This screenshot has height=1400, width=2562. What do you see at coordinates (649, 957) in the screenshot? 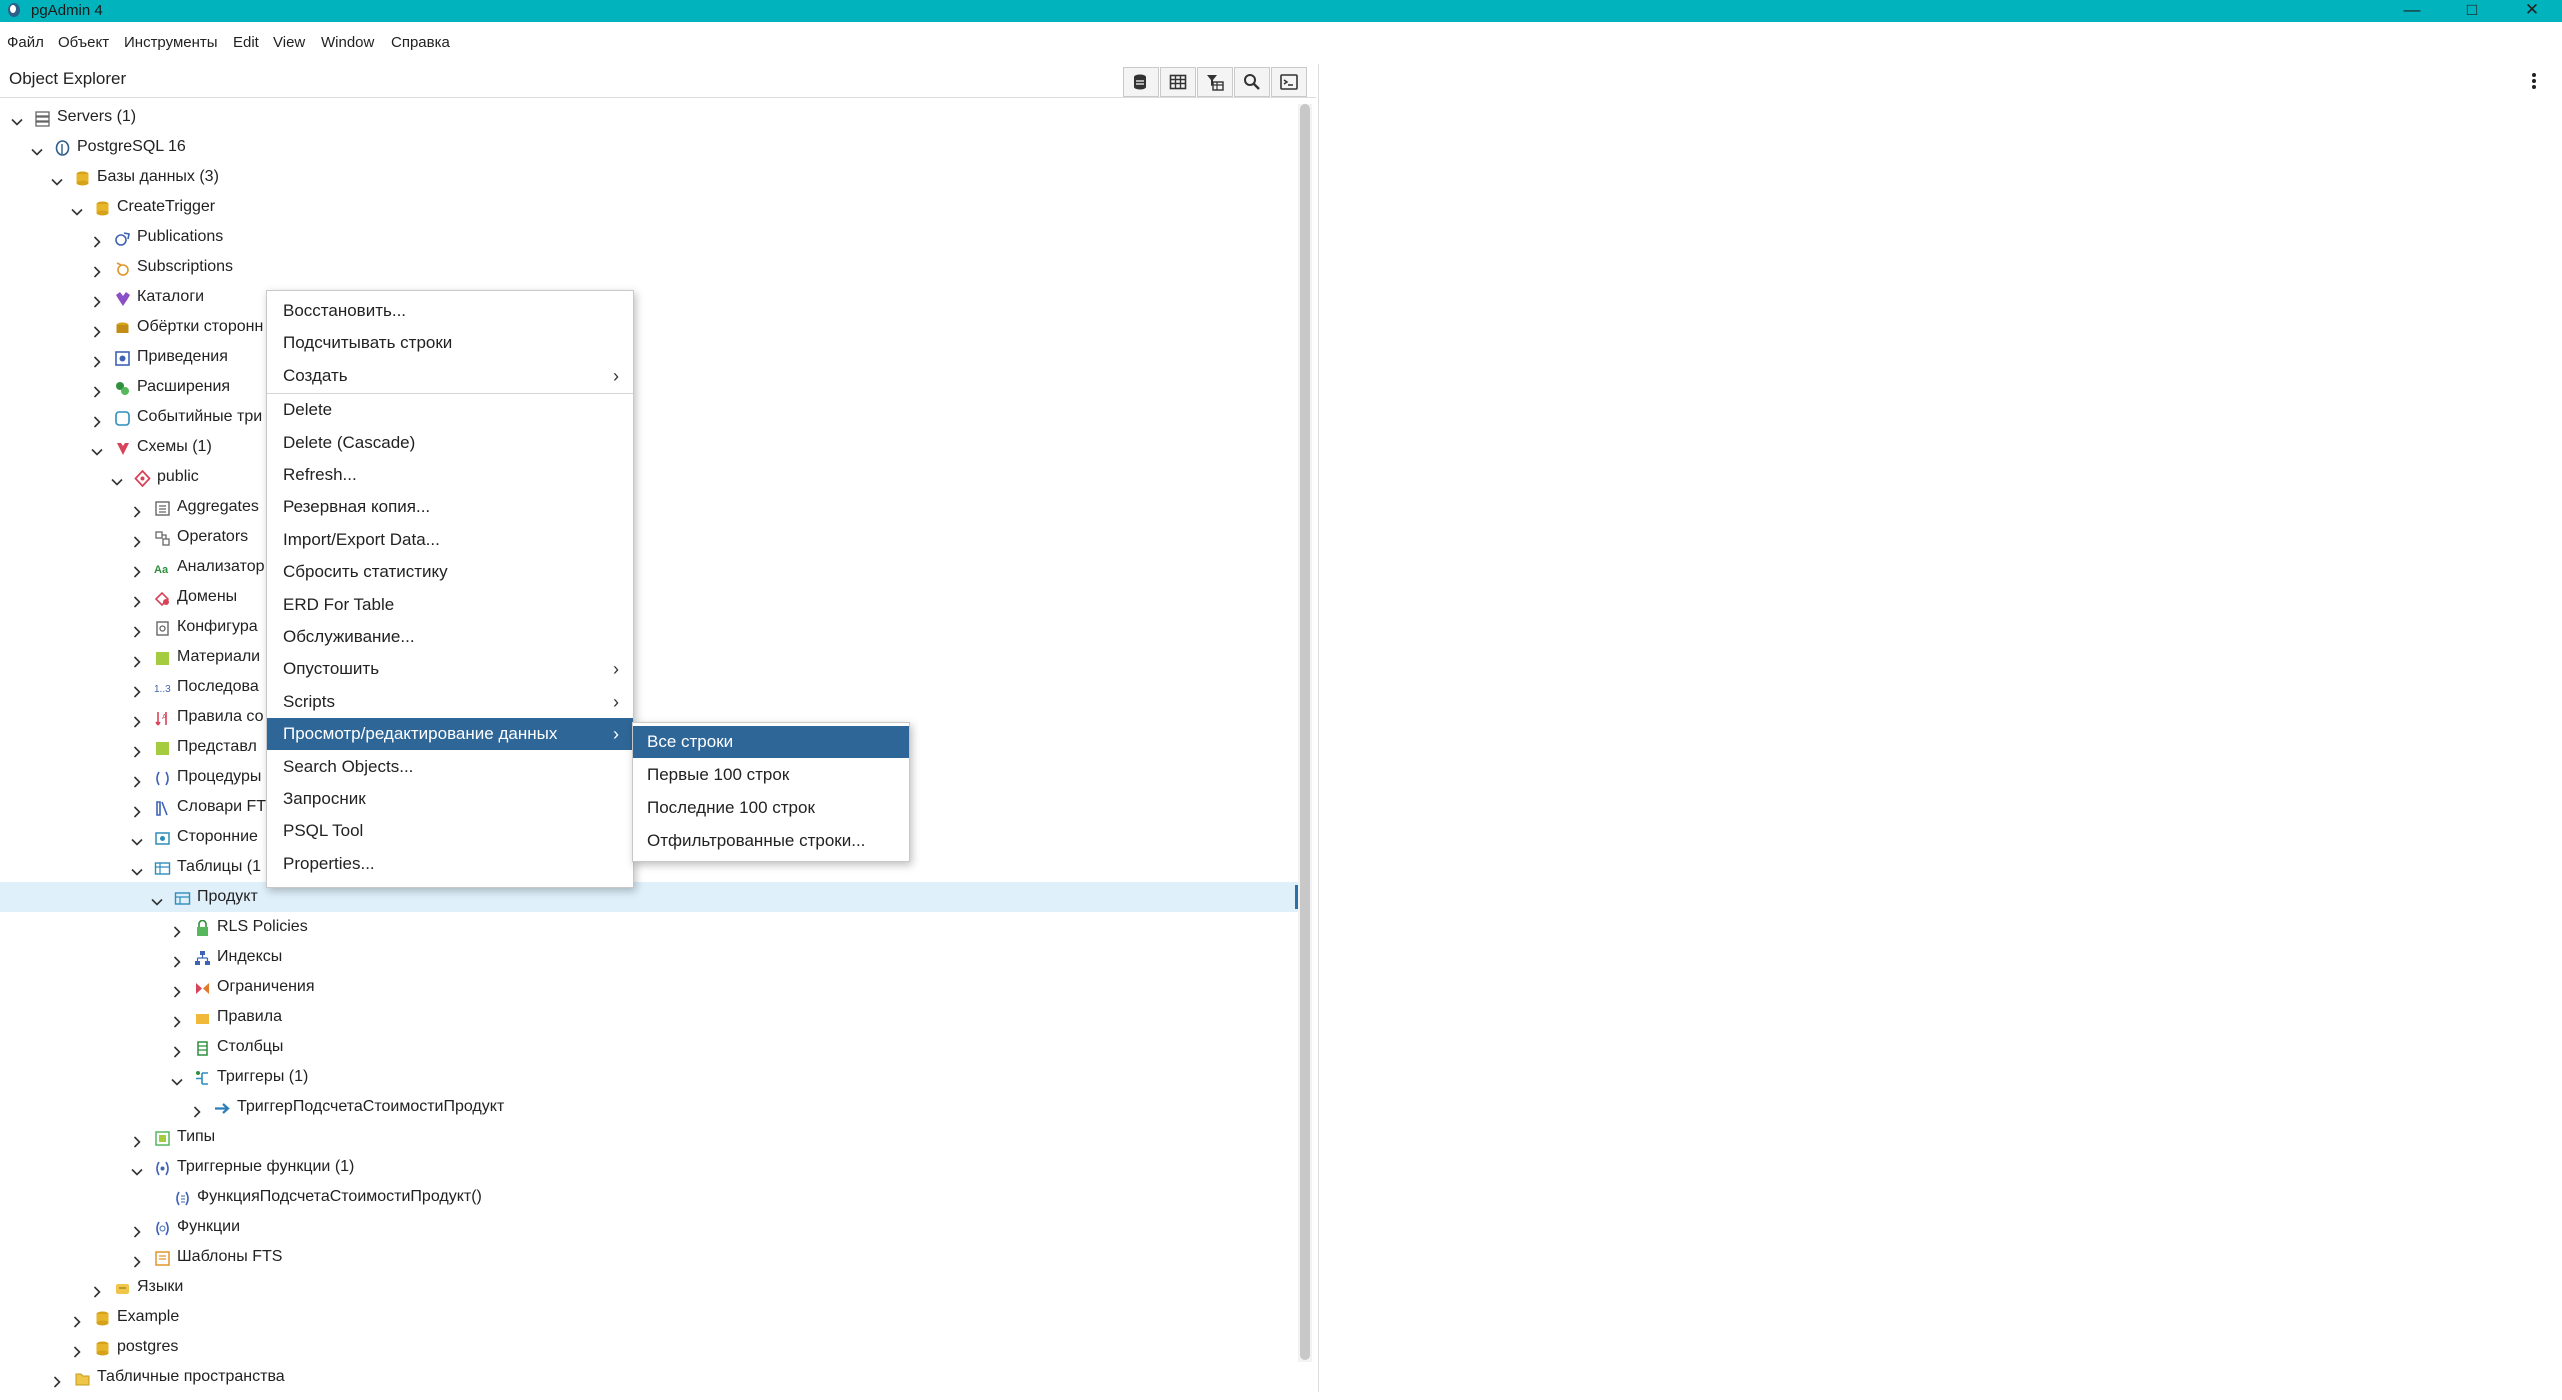
I see `tree-node: Индексы` at bounding box center [649, 957].